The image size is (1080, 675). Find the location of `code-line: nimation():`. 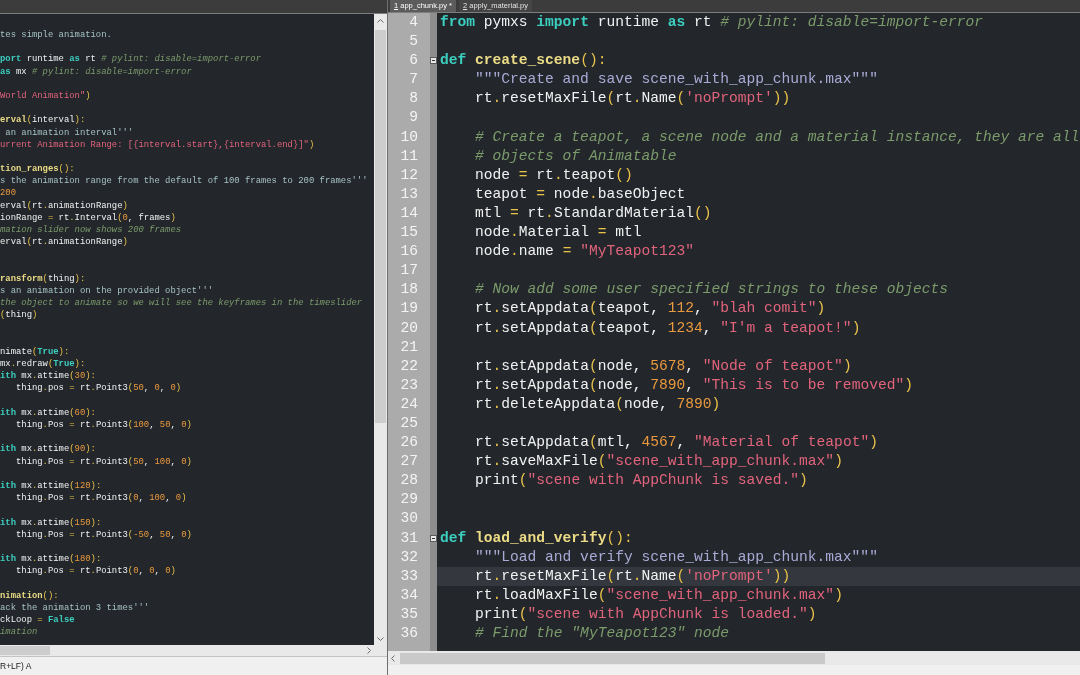

code-line: nimation(): is located at coordinates (29, 595).